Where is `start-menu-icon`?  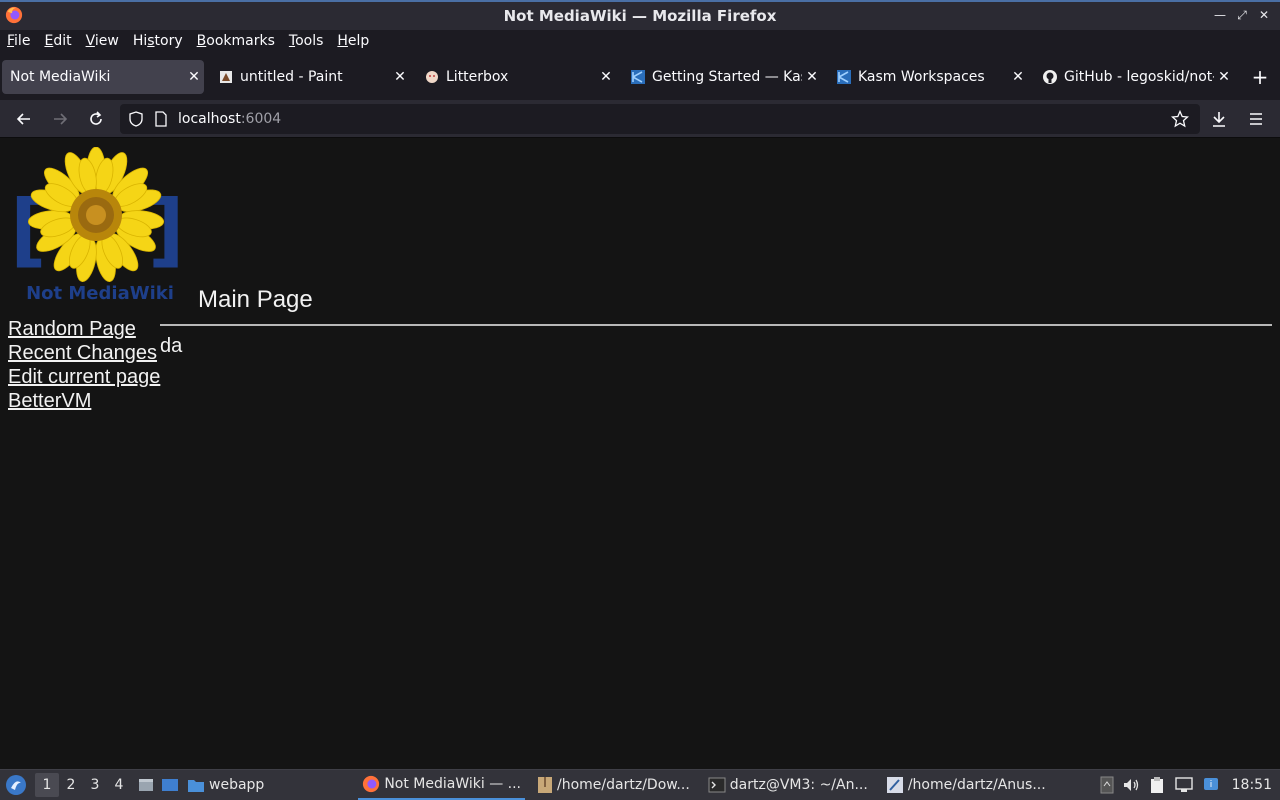 start-menu-icon is located at coordinates (16, 785).